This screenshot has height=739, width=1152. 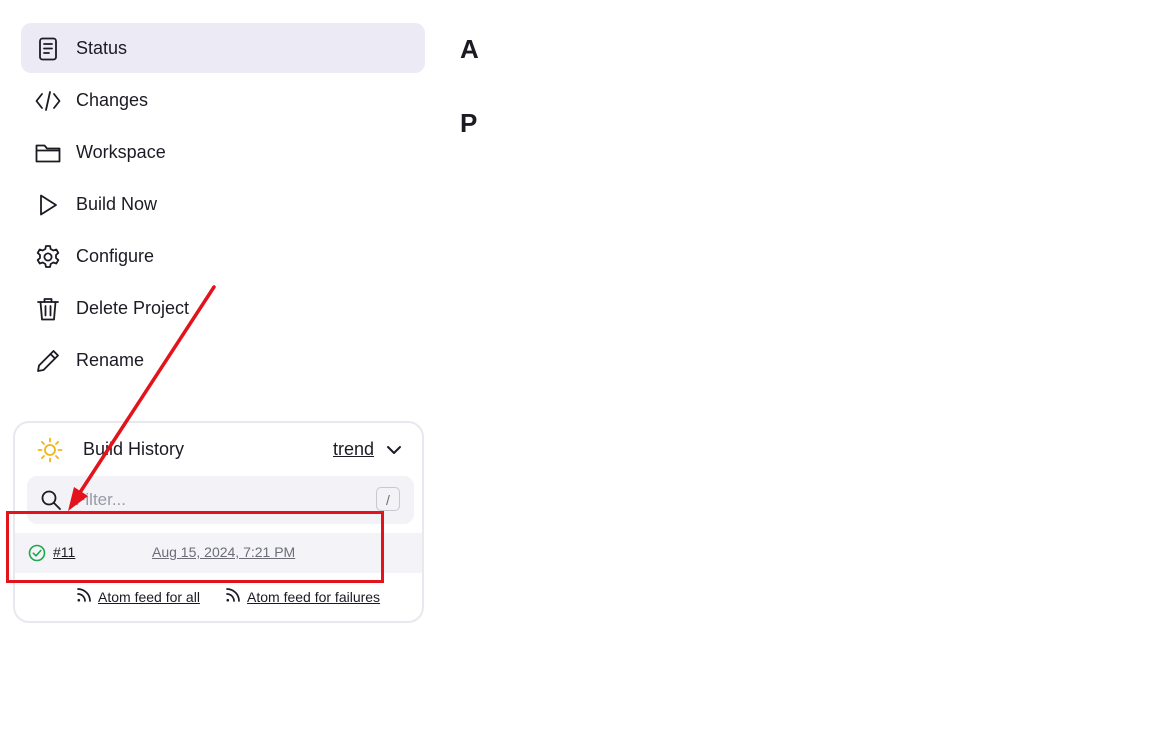 What do you see at coordinates (469, 123) in the screenshot?
I see `section-heading: P` at bounding box center [469, 123].